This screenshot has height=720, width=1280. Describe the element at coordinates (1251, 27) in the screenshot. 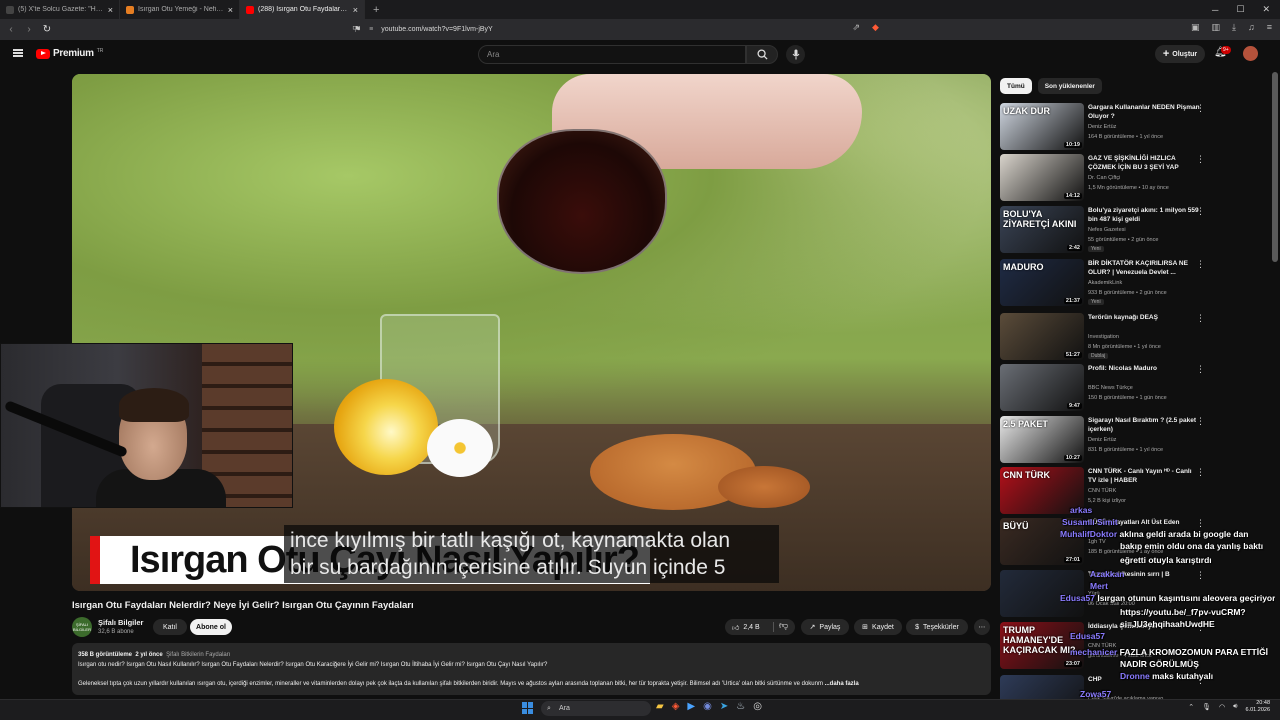

I see `music-icon: ♫` at that location.